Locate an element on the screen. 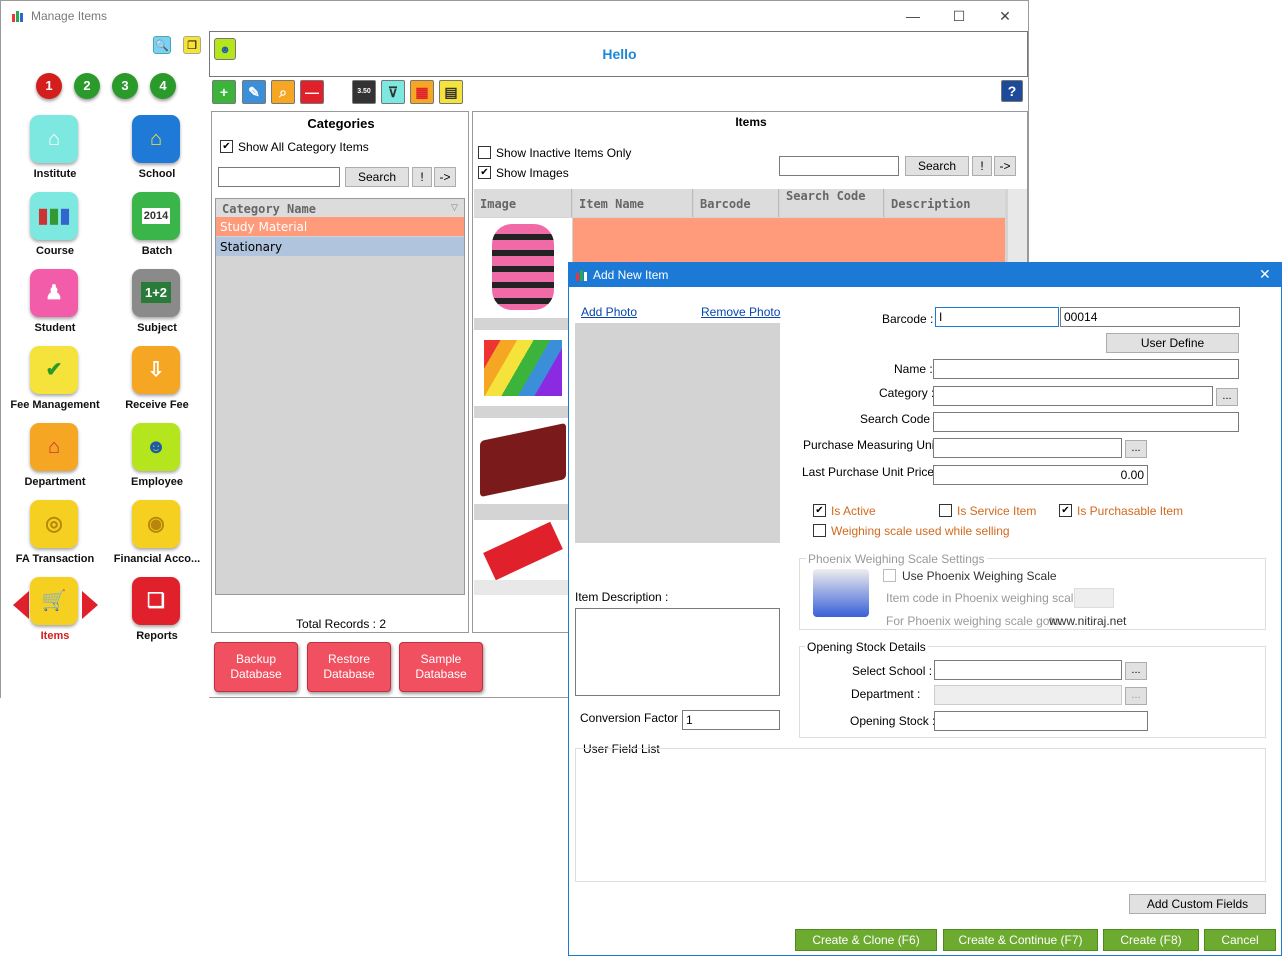 The height and width of the screenshot is (968, 1282). category-search-button: Search is located at coordinates (377, 177).